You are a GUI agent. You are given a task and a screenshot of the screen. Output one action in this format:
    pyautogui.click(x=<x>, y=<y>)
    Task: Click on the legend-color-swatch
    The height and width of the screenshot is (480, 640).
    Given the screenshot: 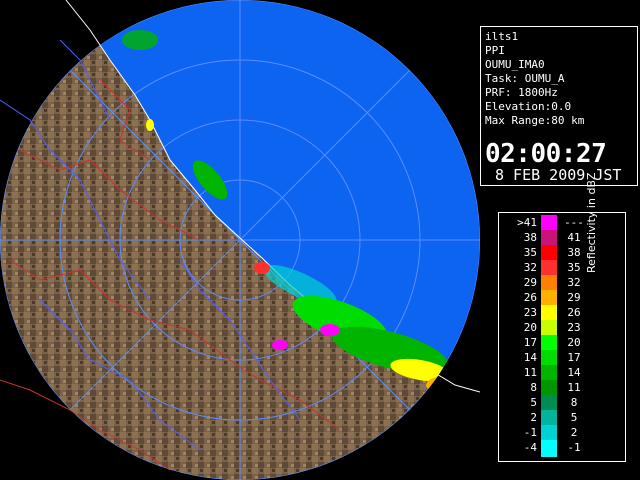 What is the action you would take?
    pyautogui.click(x=549, y=448)
    